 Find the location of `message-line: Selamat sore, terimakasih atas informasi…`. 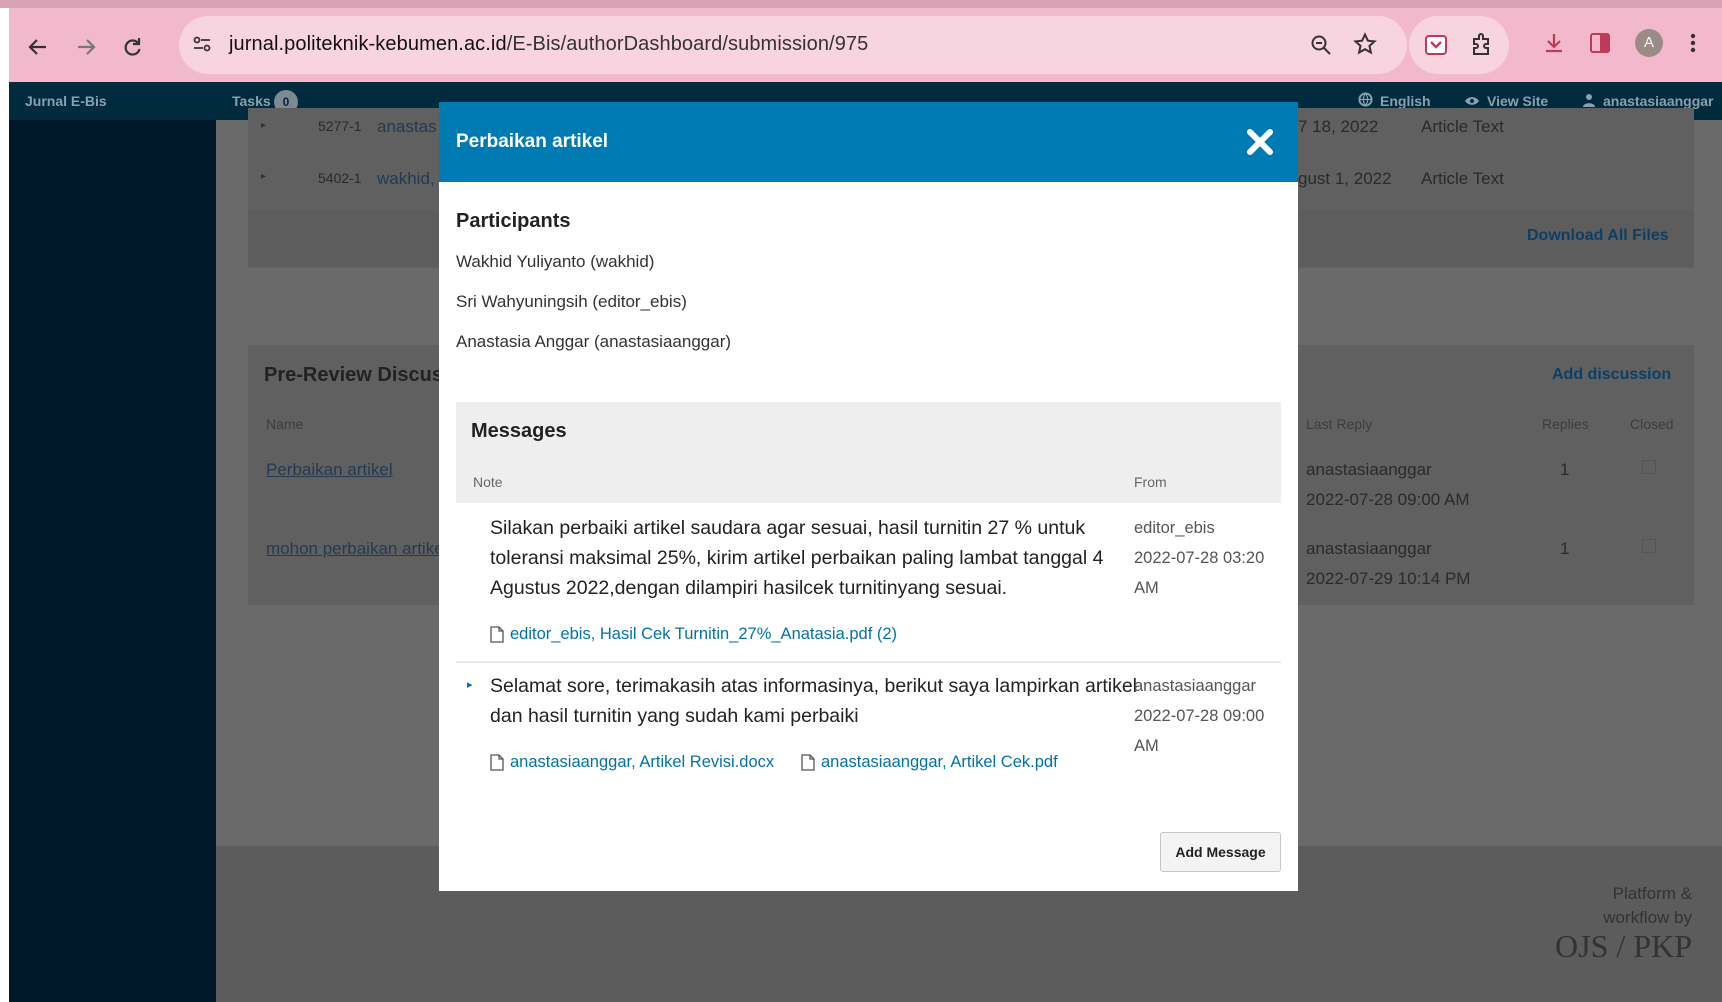

message-line: Selamat sore, terimakasih atas informasi… is located at coordinates (814, 686).